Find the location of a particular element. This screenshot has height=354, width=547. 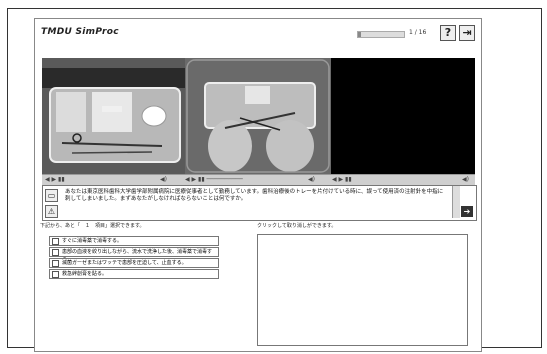

question-counter: 1 / 16 is located at coordinates (418, 32).